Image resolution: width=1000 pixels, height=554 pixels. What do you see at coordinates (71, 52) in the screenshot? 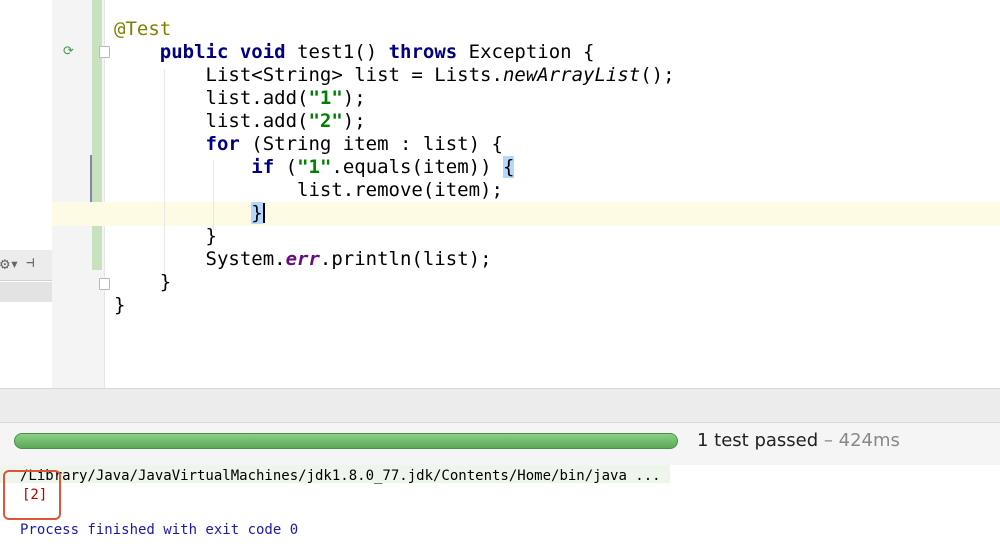
I see `run-test-icon: ⟳` at bounding box center [71, 52].